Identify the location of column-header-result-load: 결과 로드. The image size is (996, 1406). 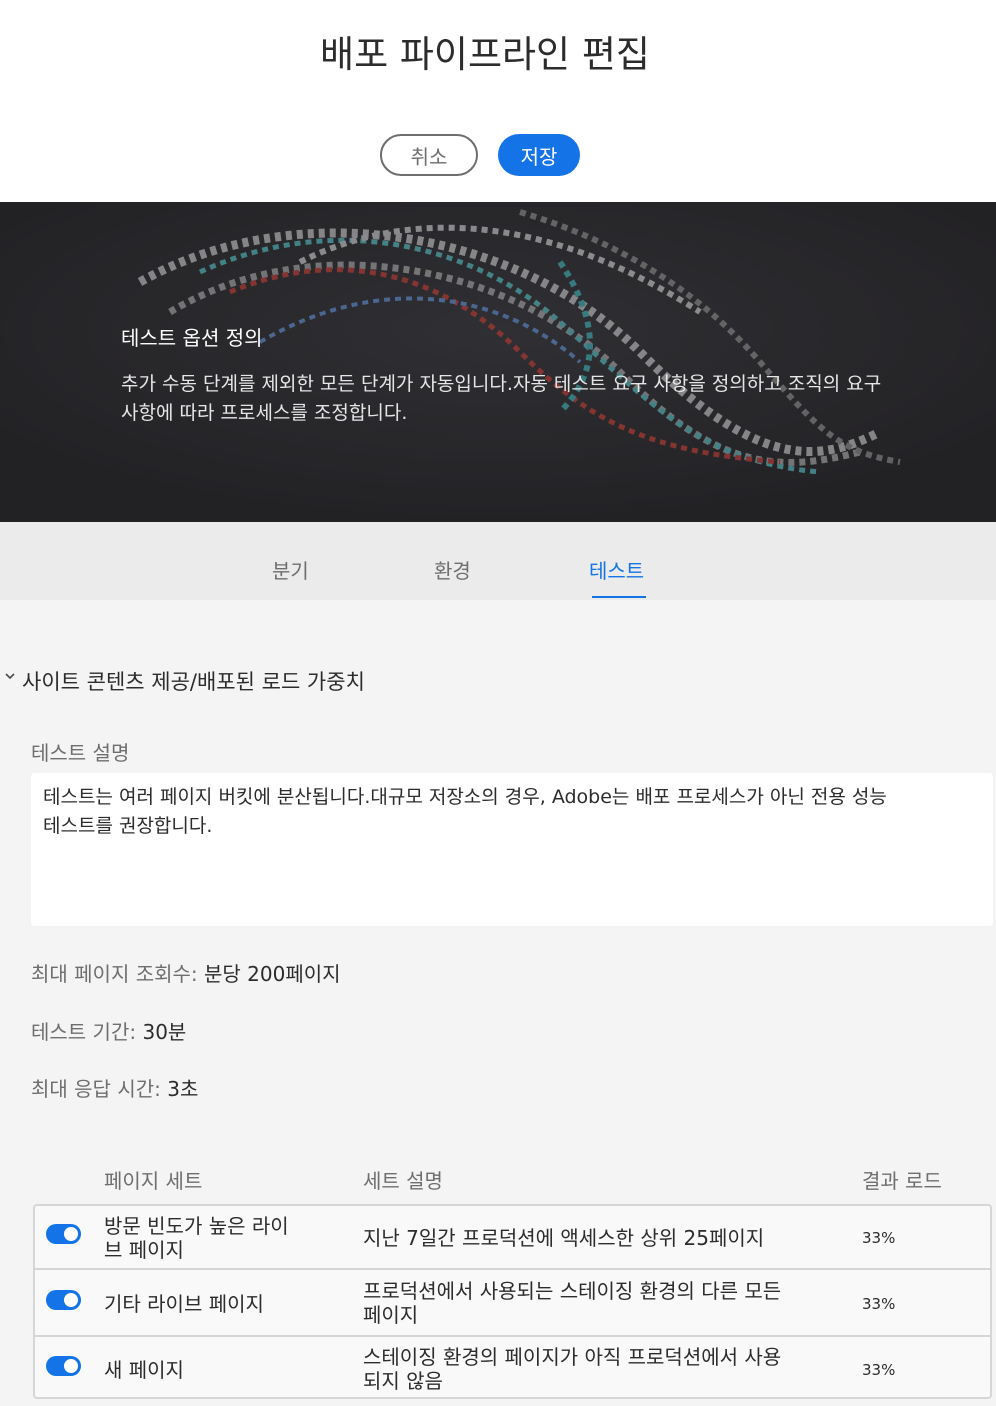
(902, 1181).